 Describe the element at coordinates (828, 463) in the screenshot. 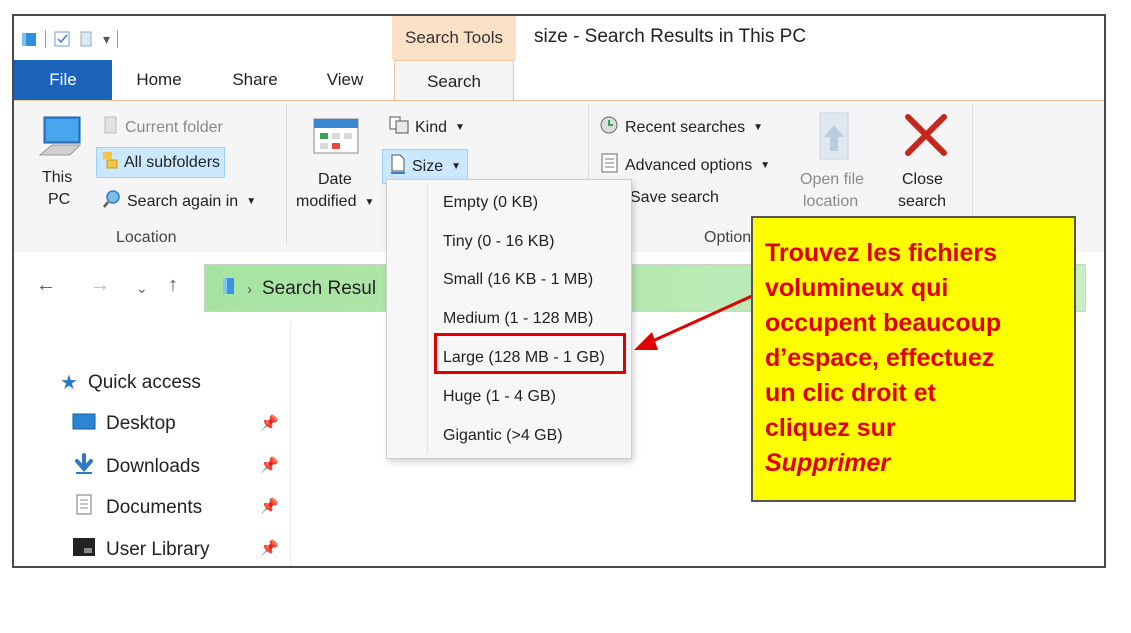

I see `callout-line-7: Supprimer` at that location.